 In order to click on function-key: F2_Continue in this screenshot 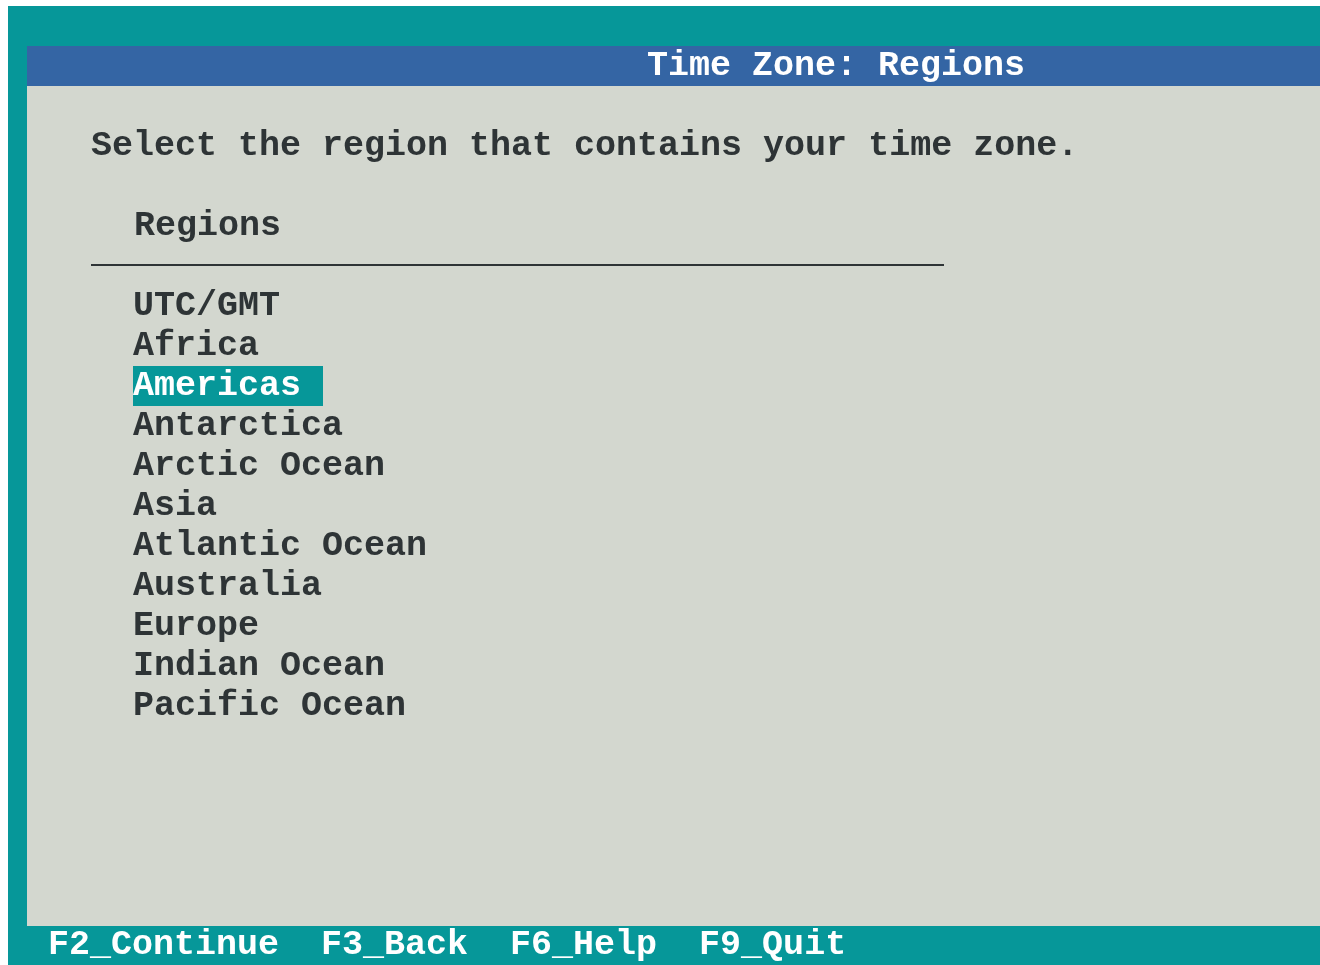, I will do `click(164, 945)`.